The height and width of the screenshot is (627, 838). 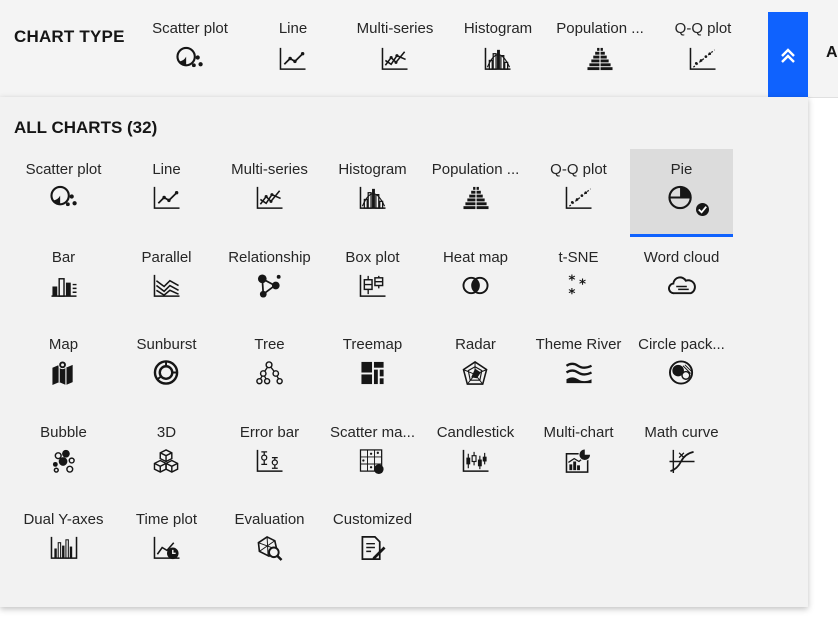 I want to click on top-chart-option: Q-Q plot, so click(x=703, y=50).